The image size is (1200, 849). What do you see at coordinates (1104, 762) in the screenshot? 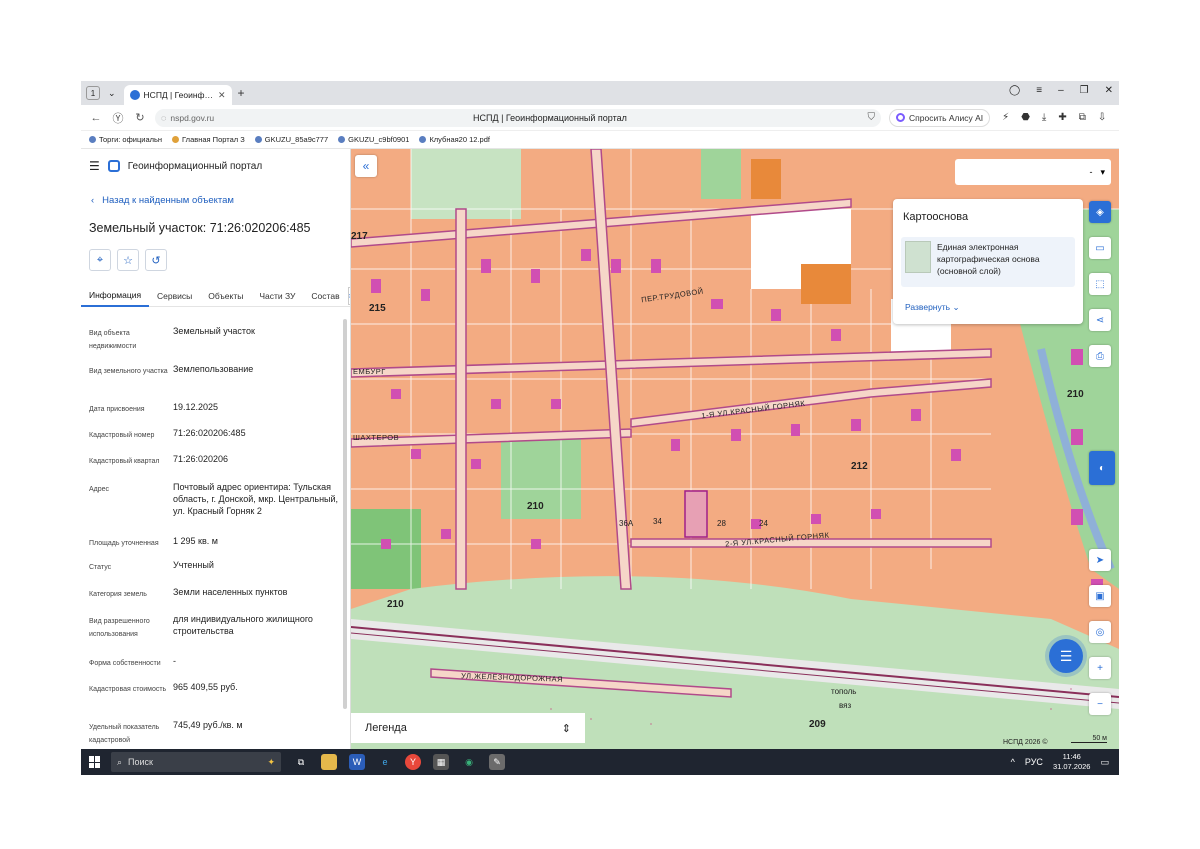
I see `notification-icon: ▭` at bounding box center [1104, 762].